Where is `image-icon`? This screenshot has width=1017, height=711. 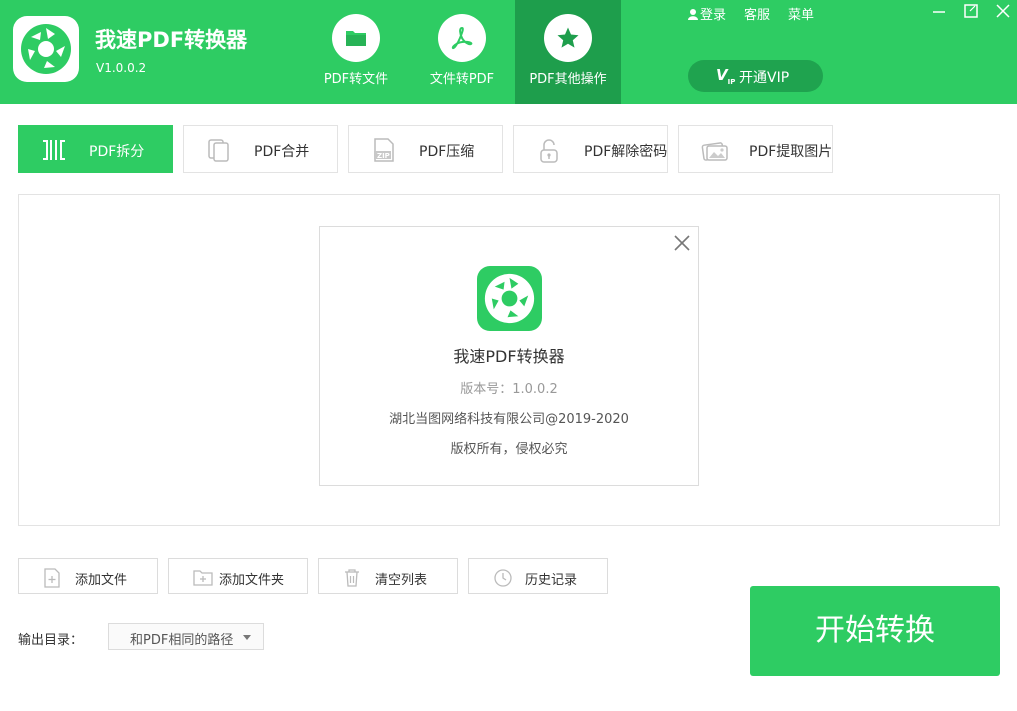 image-icon is located at coordinates (714, 151).